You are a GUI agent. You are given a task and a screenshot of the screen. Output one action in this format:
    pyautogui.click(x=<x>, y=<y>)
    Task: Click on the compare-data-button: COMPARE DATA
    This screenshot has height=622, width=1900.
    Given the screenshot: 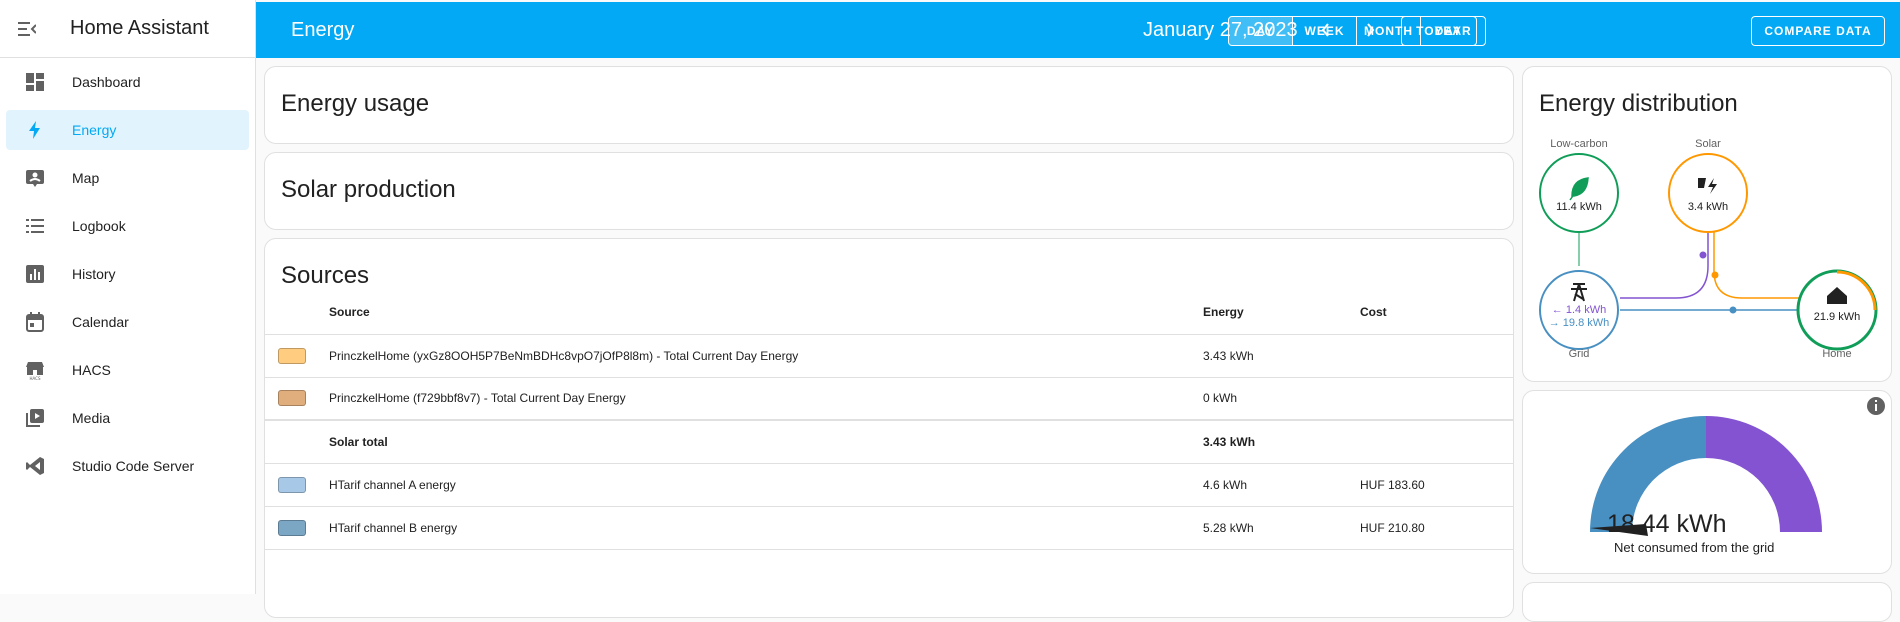 What is the action you would take?
    pyautogui.click(x=1818, y=31)
    